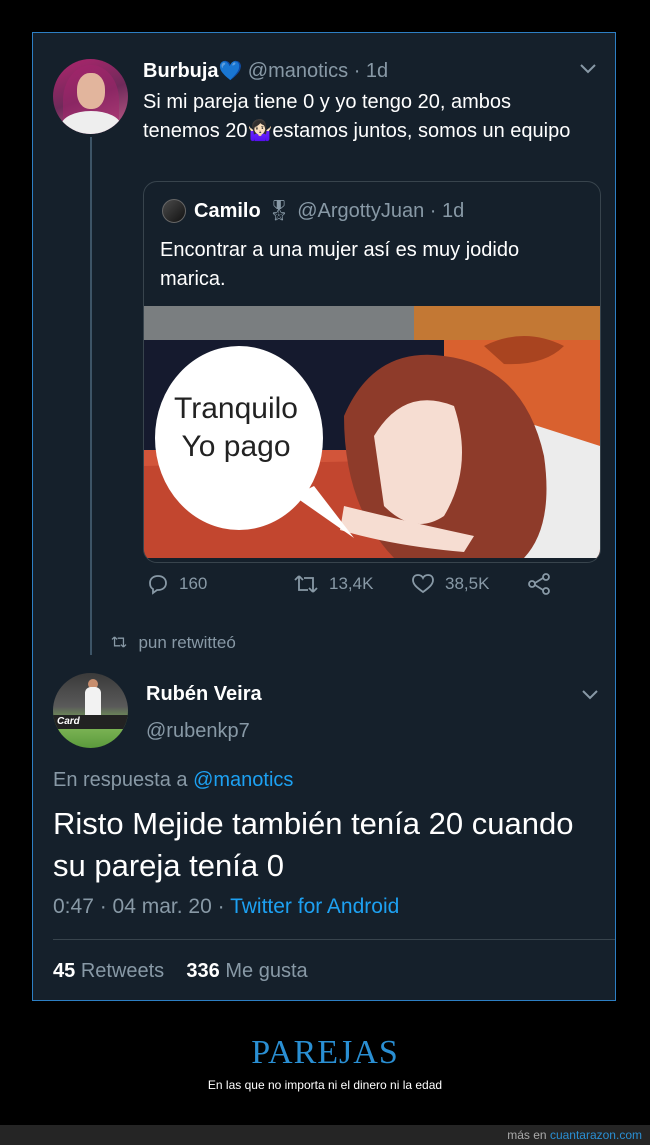  Describe the element at coordinates (334, 939) in the screenshot. I see `divider` at that location.